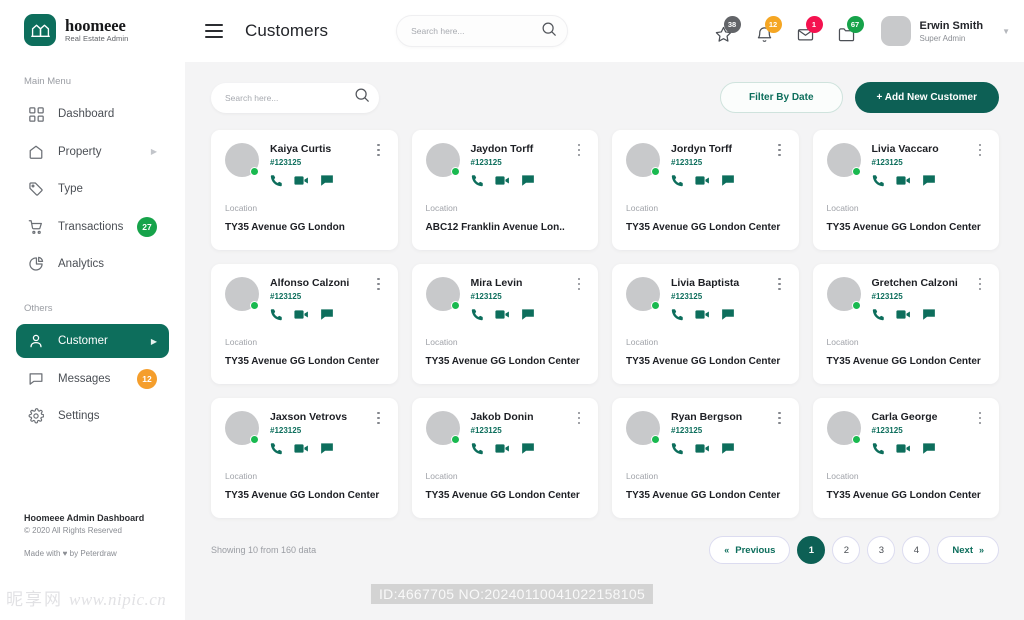  What do you see at coordinates (92, 264) in the screenshot?
I see `sidebar-item-analytics: Analytics` at bounding box center [92, 264].